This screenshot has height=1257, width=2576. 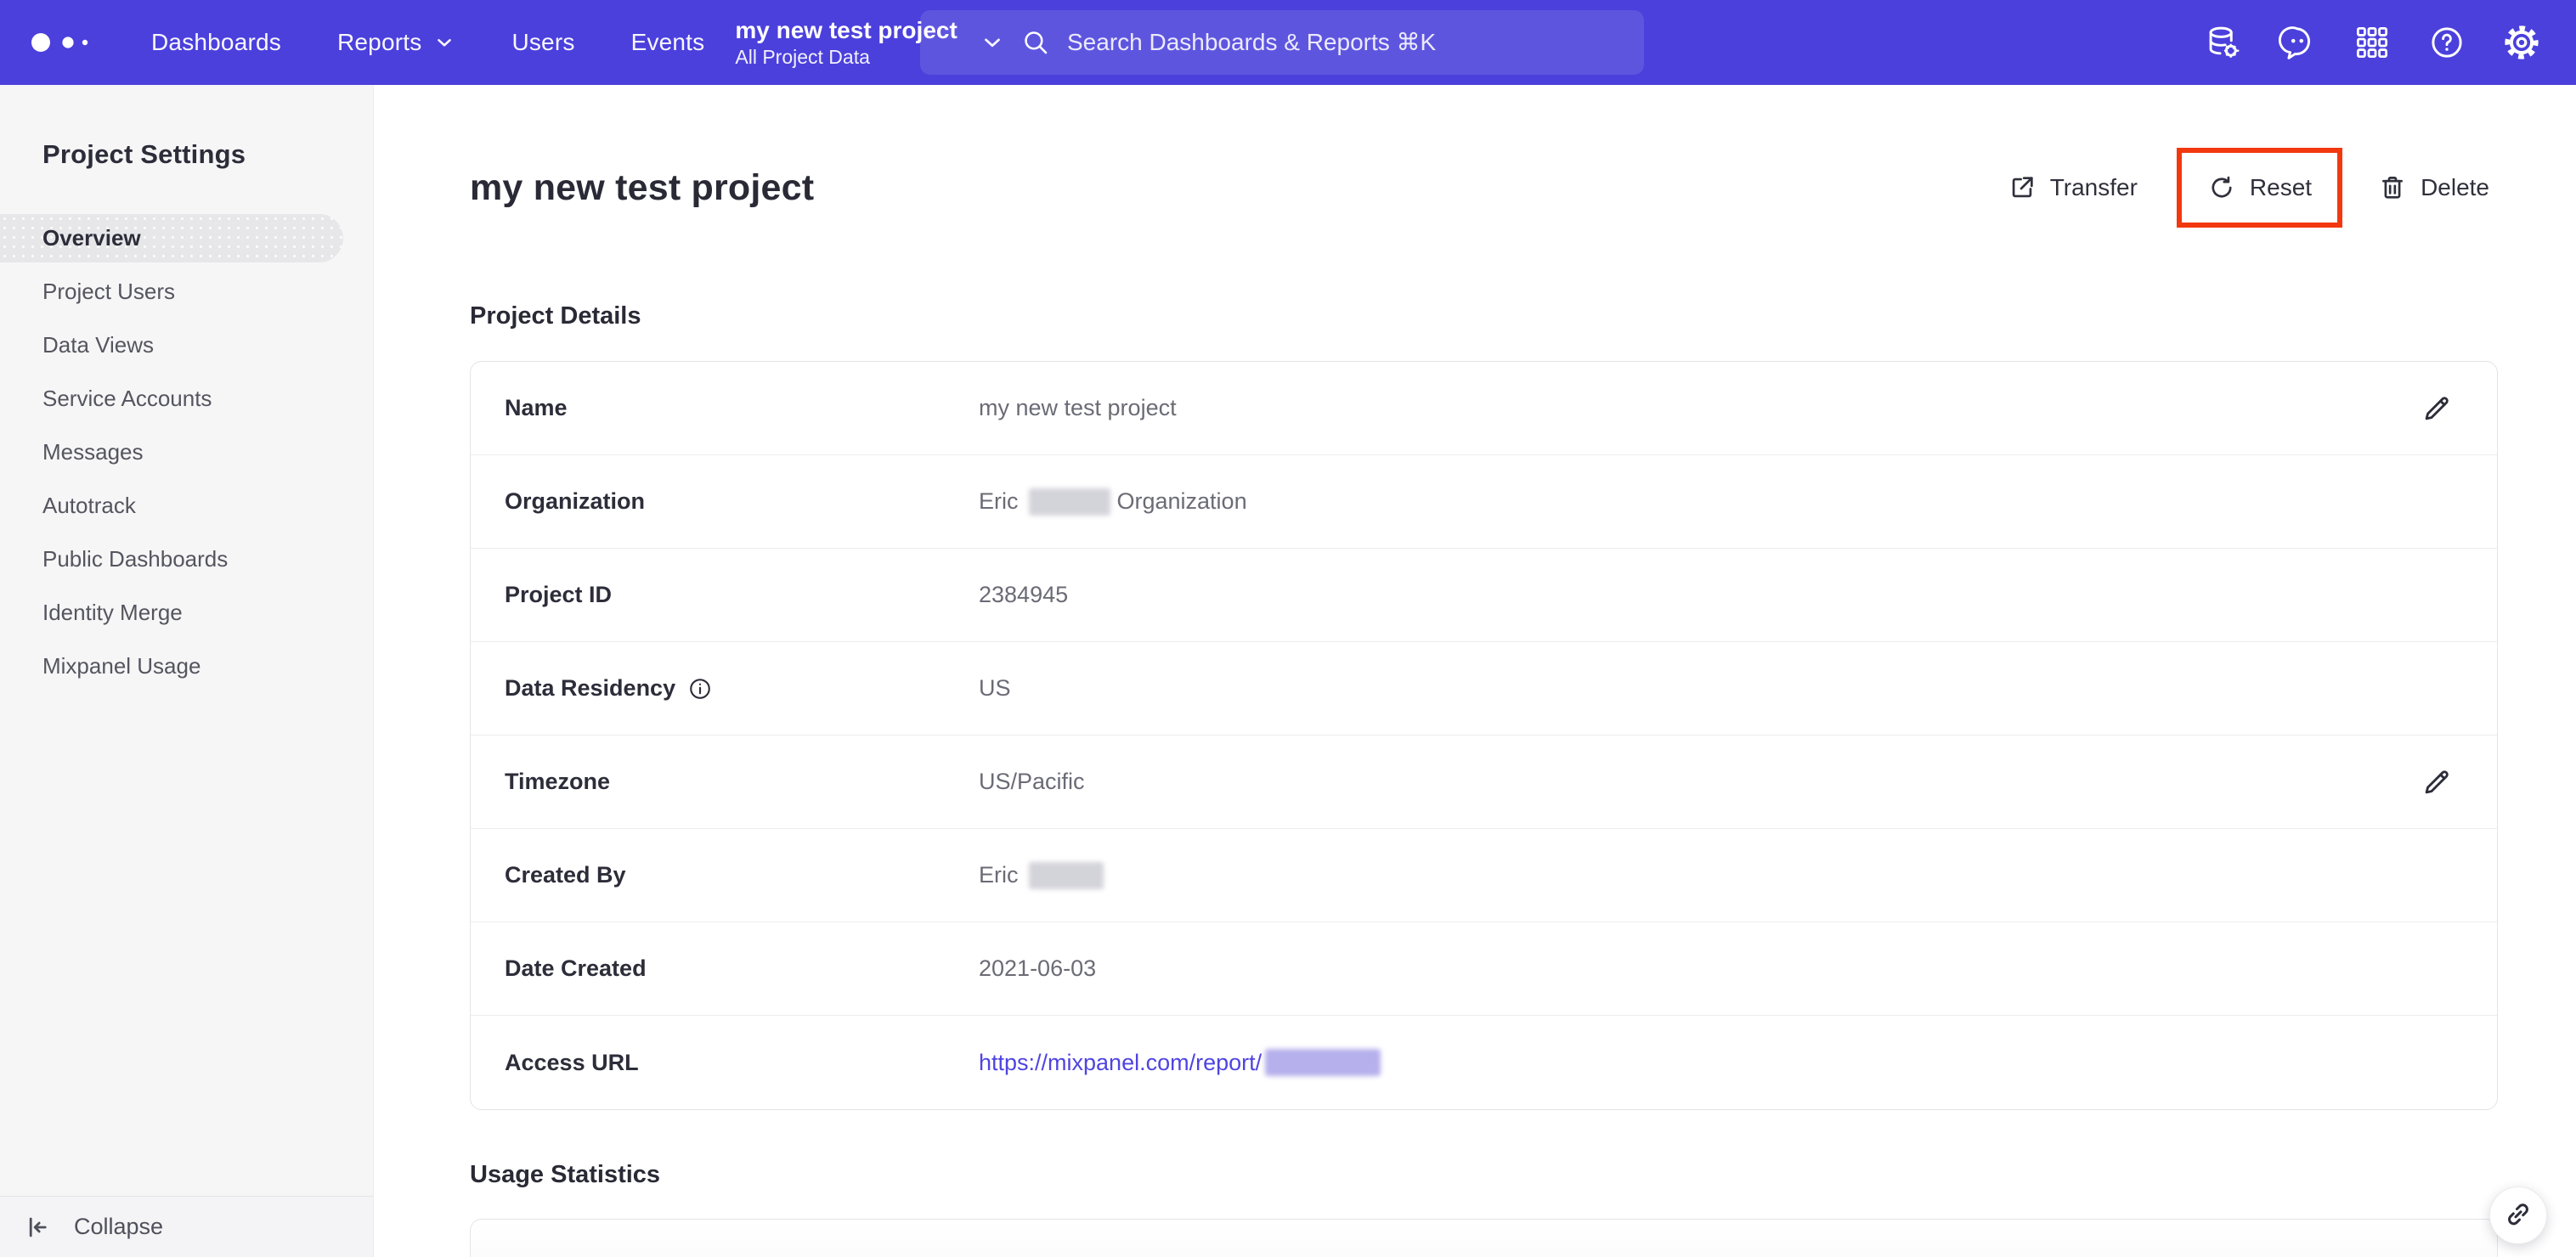 What do you see at coordinates (1484, 783) in the screenshot?
I see `detail-row-timezone: Timezone US/Pacific` at bounding box center [1484, 783].